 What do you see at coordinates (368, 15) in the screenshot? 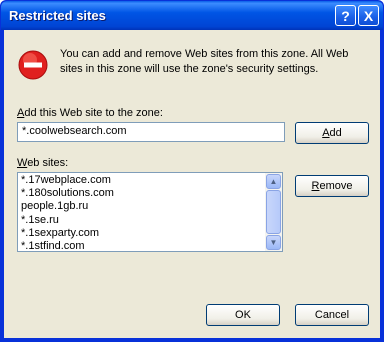
I see `close-button: X` at bounding box center [368, 15].